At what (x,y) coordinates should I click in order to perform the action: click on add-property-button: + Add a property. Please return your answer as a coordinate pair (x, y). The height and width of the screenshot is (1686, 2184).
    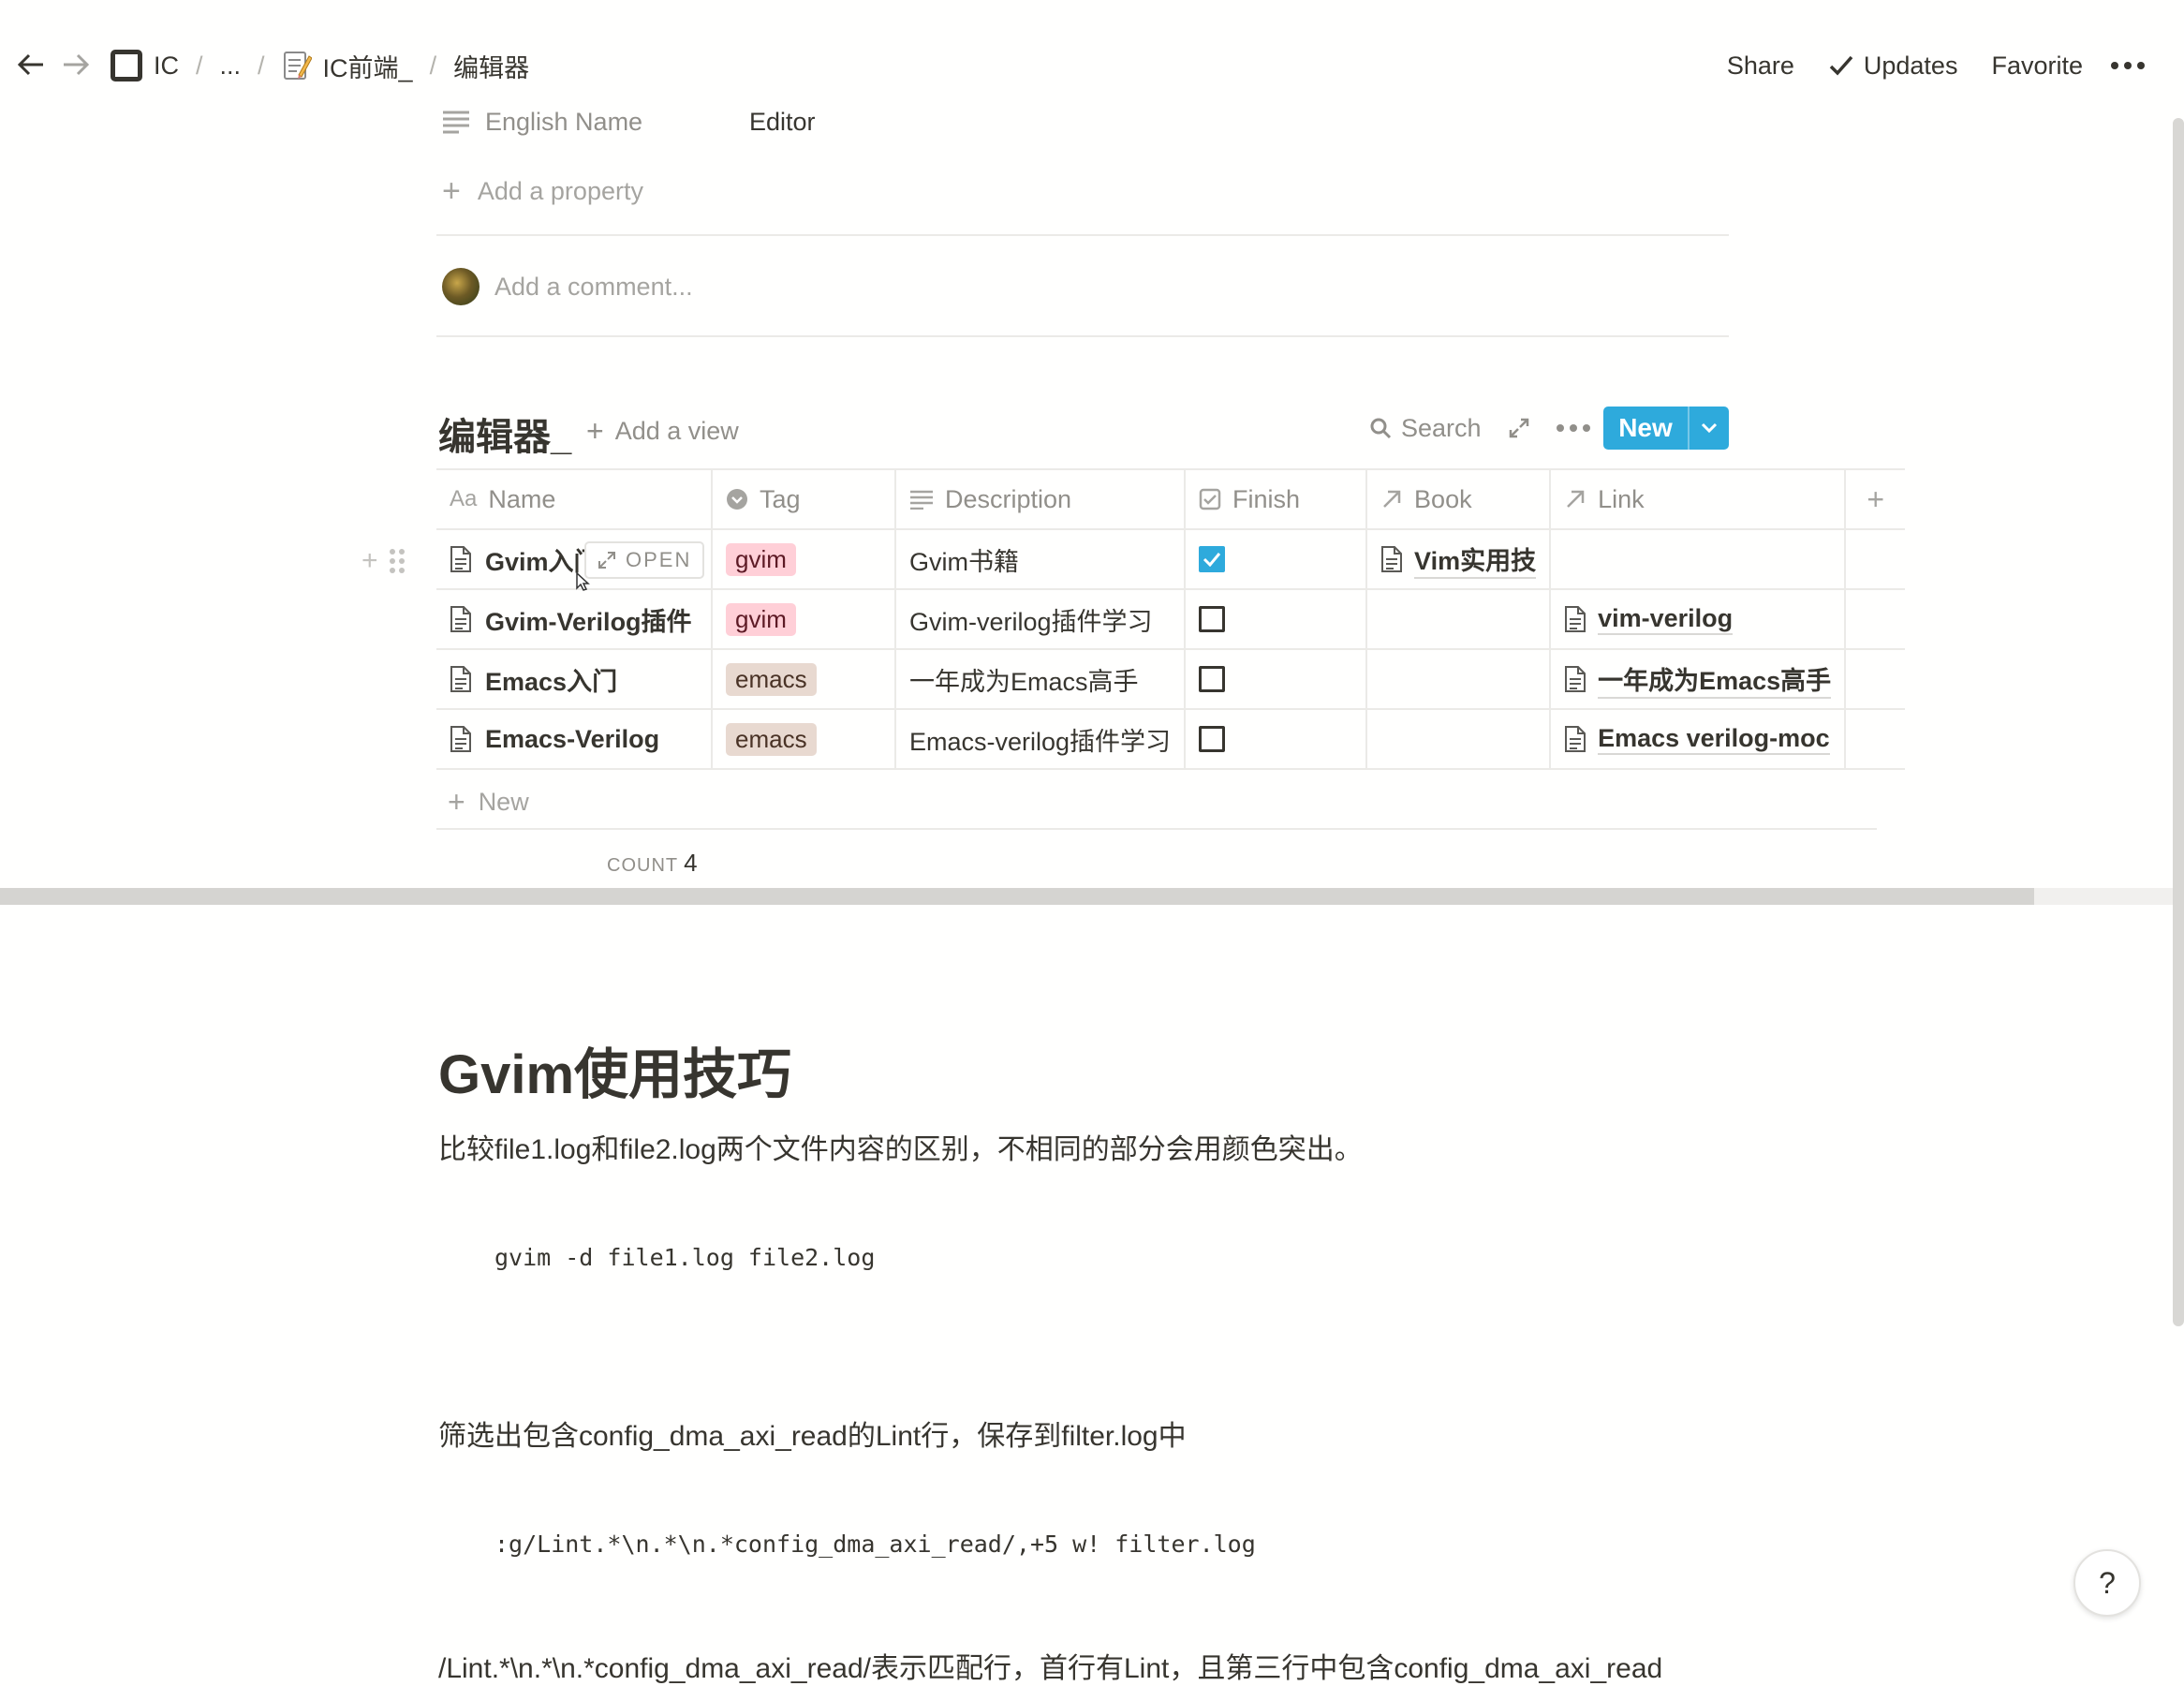
    Looking at the image, I should click on (542, 191).